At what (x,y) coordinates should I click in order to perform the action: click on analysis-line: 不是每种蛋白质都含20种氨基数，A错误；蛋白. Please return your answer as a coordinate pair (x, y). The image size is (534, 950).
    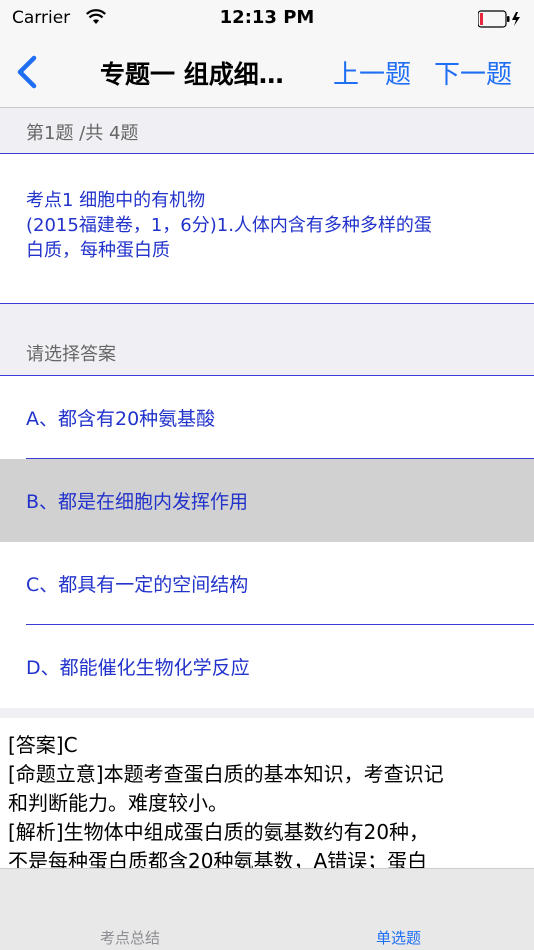
    Looking at the image, I should click on (218, 858).